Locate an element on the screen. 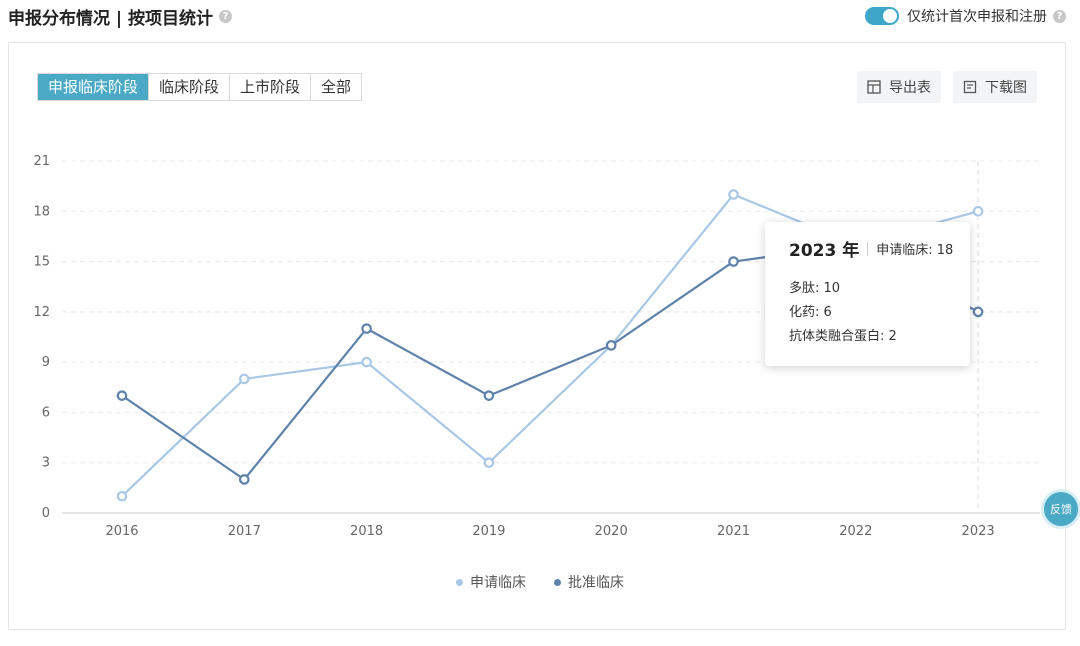  y-tick-label: 18 is located at coordinates (41, 211).